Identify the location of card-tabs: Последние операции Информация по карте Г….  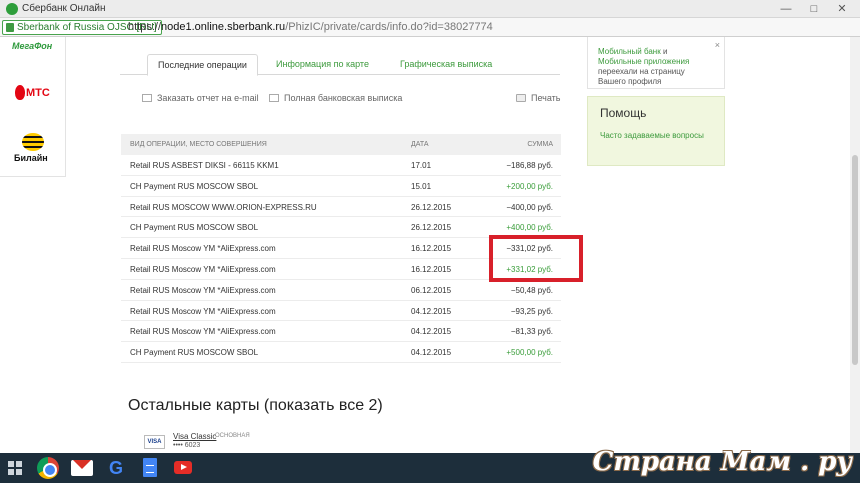
(340, 65).